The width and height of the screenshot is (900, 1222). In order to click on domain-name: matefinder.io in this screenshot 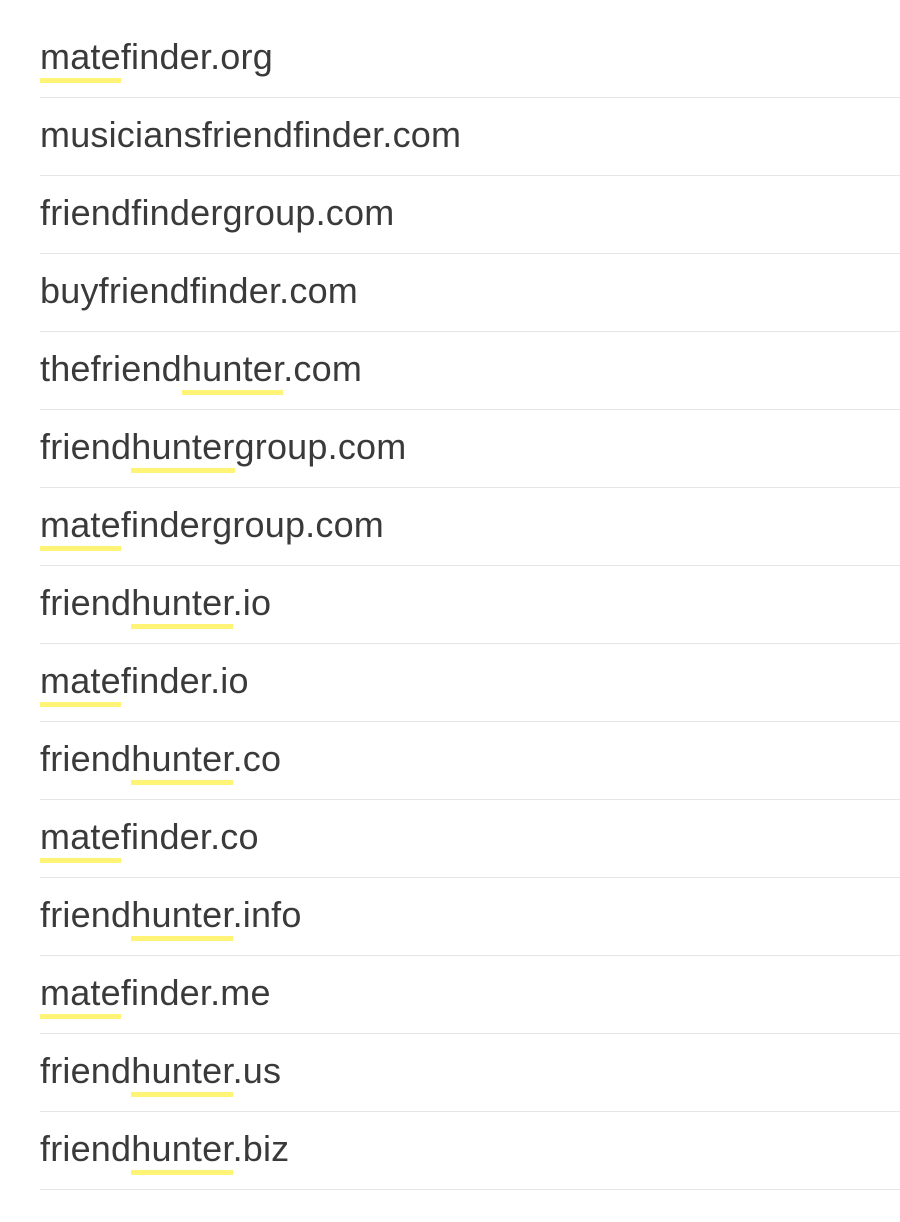, I will do `click(144, 683)`.